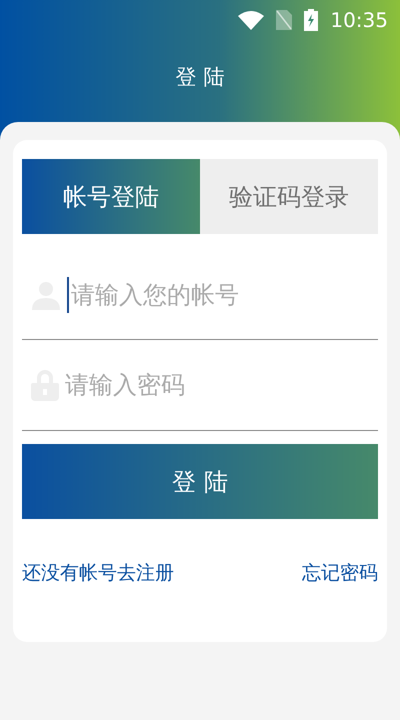 Image resolution: width=400 pixels, height=720 pixels. Describe the element at coordinates (359, 20) in the screenshot. I see `status-time: 10:35` at that location.